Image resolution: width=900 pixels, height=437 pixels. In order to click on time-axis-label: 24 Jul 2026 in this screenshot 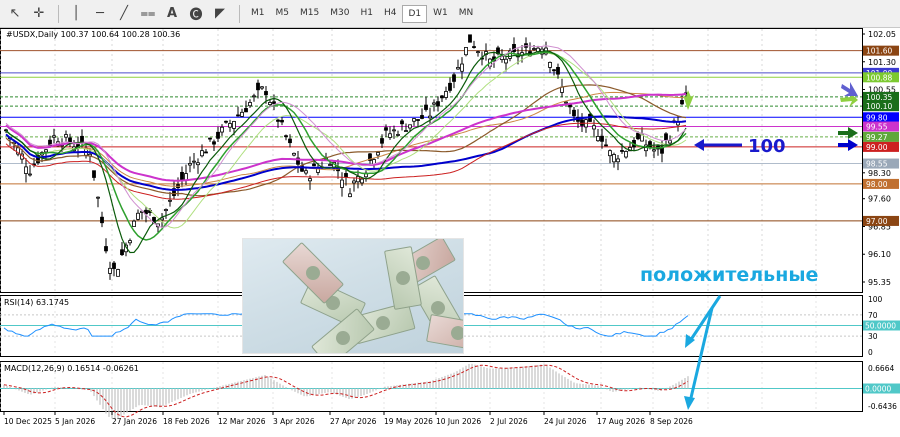, I will do `click(565, 421)`.